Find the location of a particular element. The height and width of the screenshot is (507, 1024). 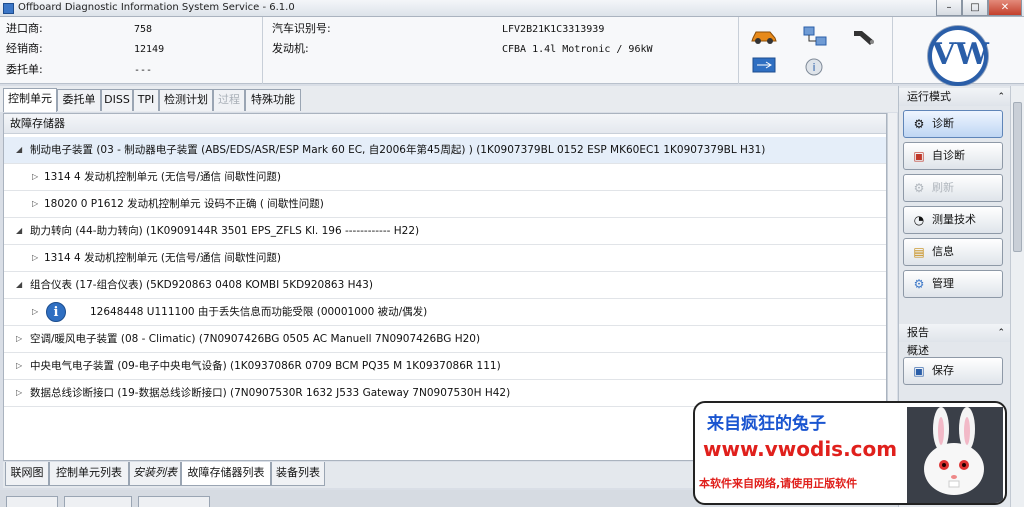

watermark-line-1: 来自疯狂的兔子 is located at coordinates (766, 424).